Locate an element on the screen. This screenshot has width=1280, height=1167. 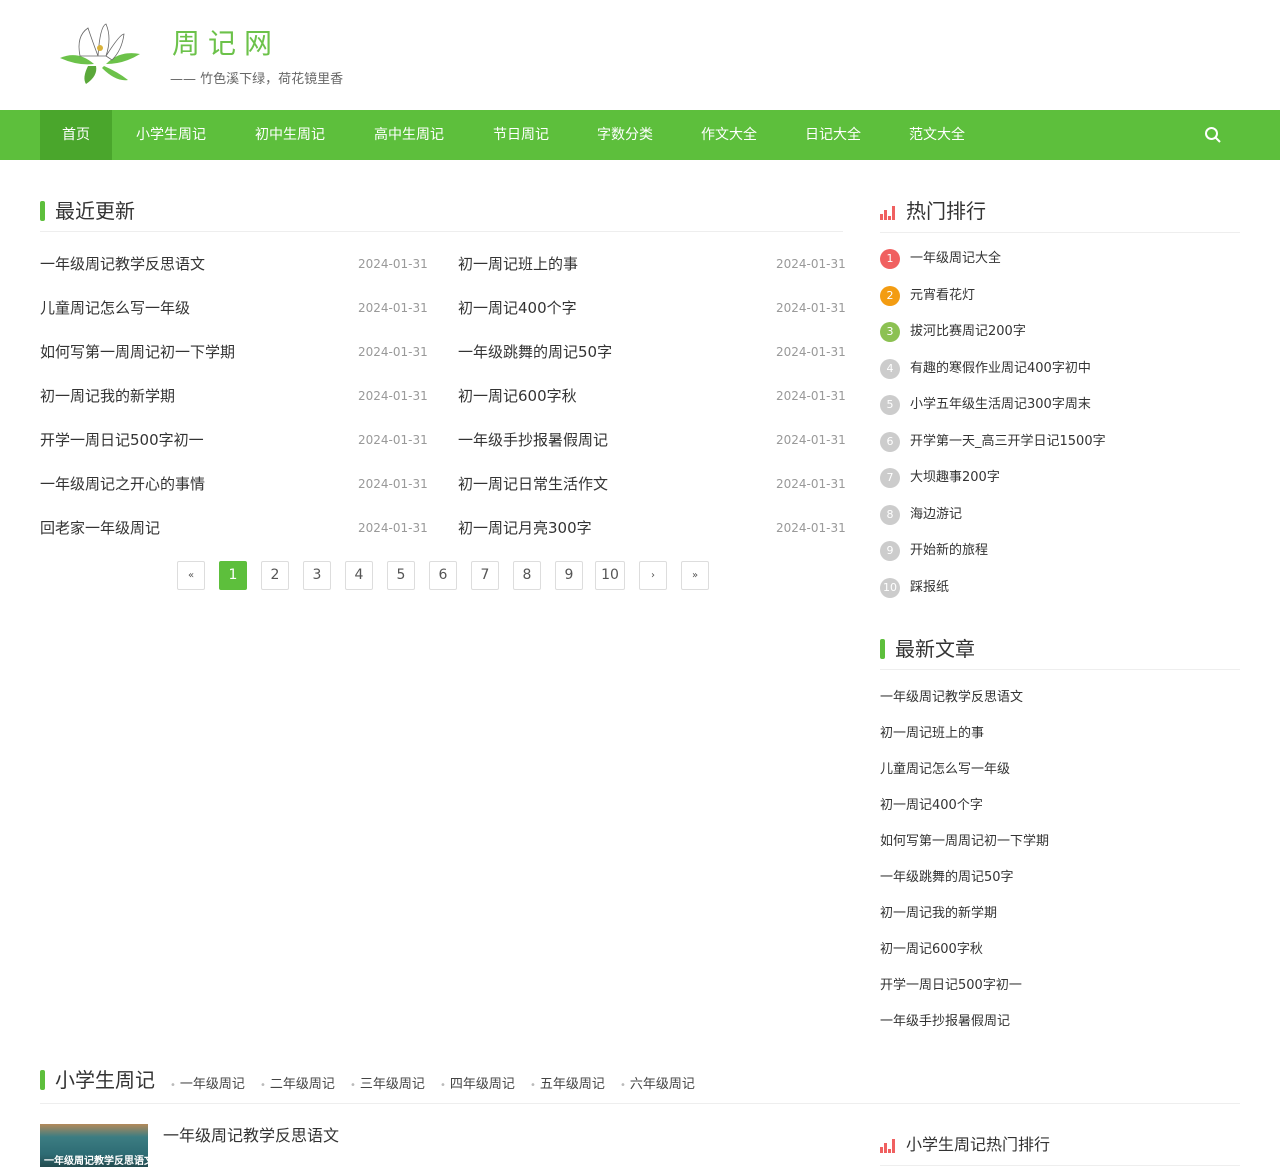
rank-badge: 5 is located at coordinates (890, 405).